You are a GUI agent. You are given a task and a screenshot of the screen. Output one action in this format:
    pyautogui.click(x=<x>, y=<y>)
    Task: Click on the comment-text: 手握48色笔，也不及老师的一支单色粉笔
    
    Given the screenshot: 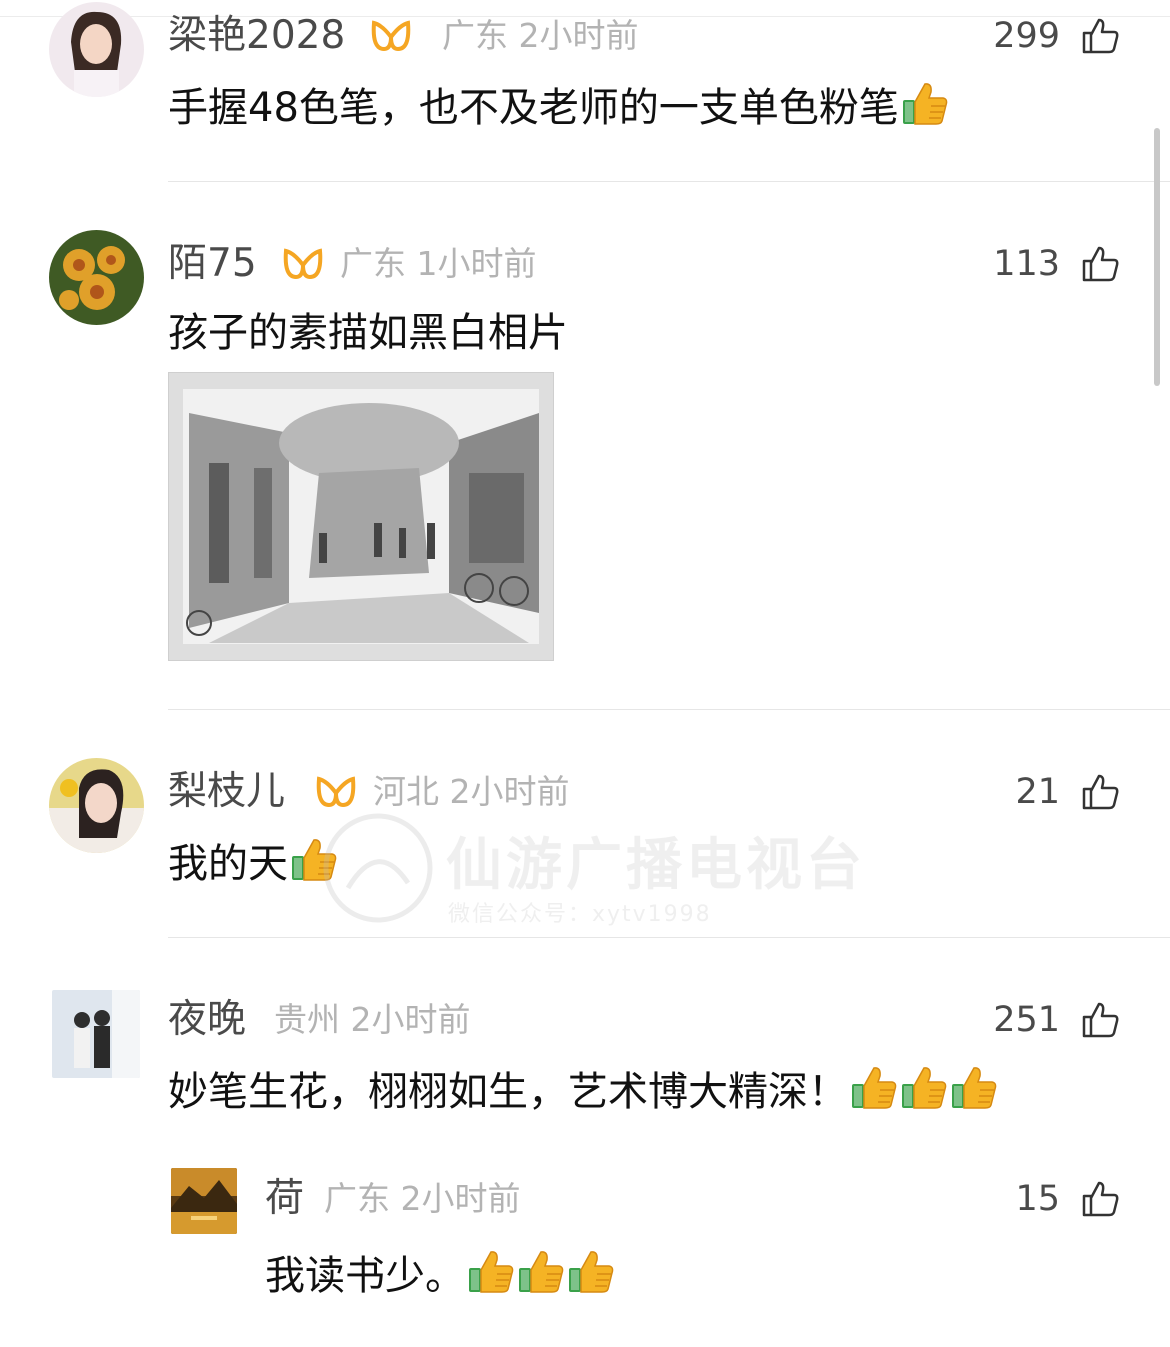 What is the action you would take?
    pyautogui.click(x=558, y=106)
    